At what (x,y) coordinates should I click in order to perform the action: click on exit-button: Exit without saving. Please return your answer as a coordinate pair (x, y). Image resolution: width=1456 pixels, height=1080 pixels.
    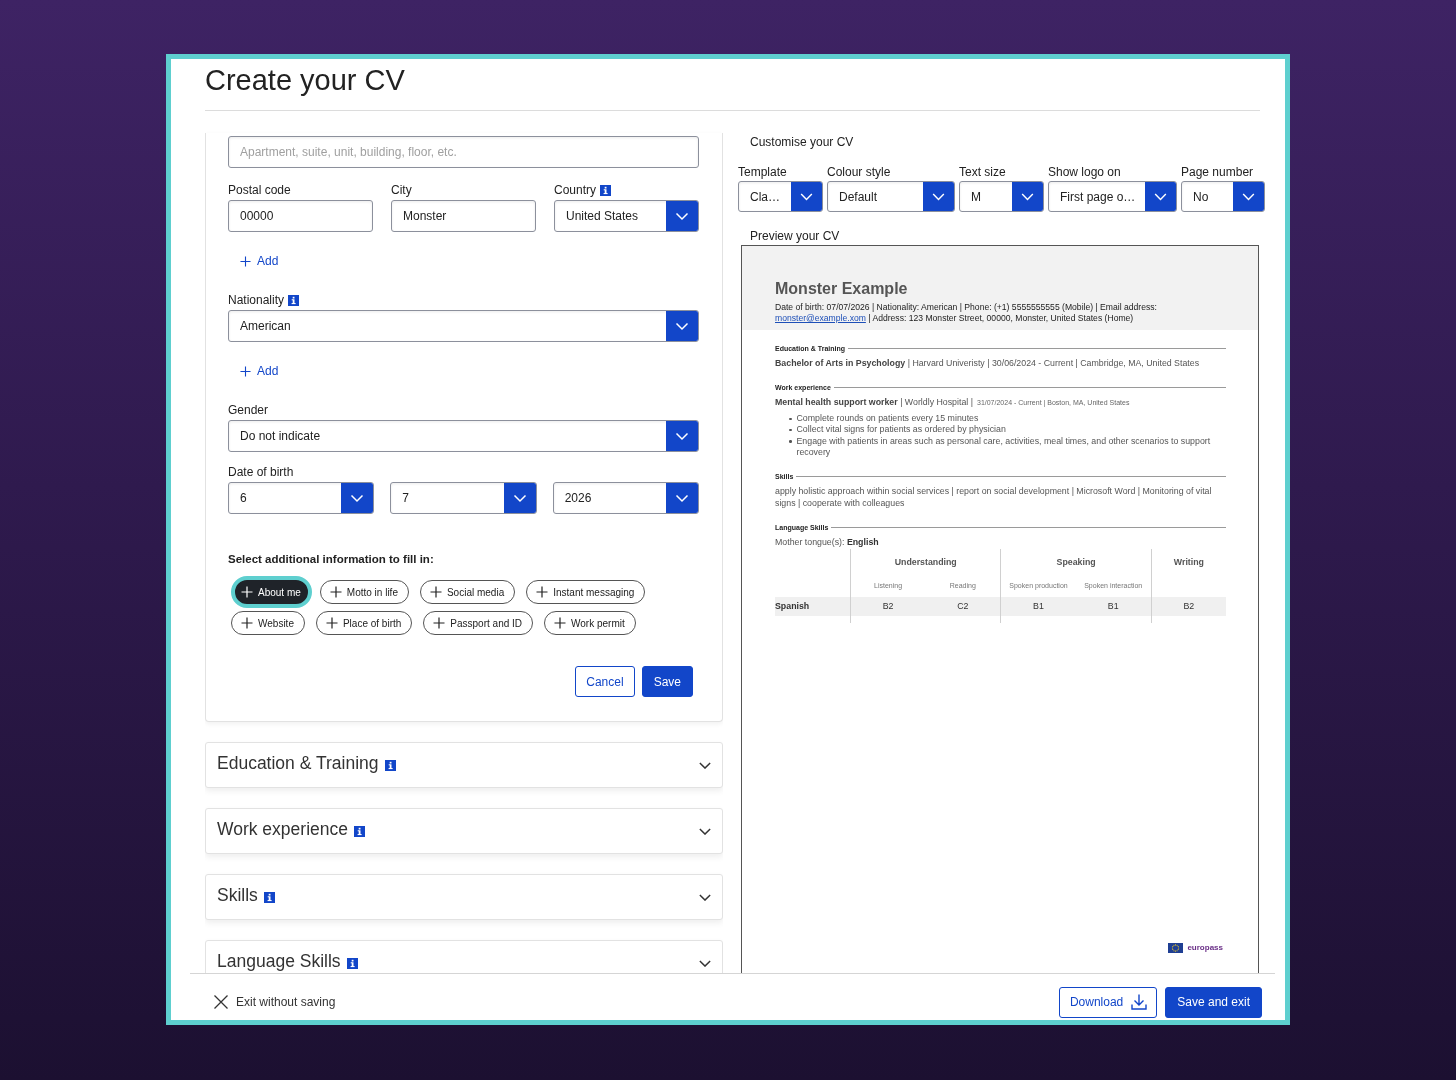
    Looking at the image, I should click on (275, 1002).